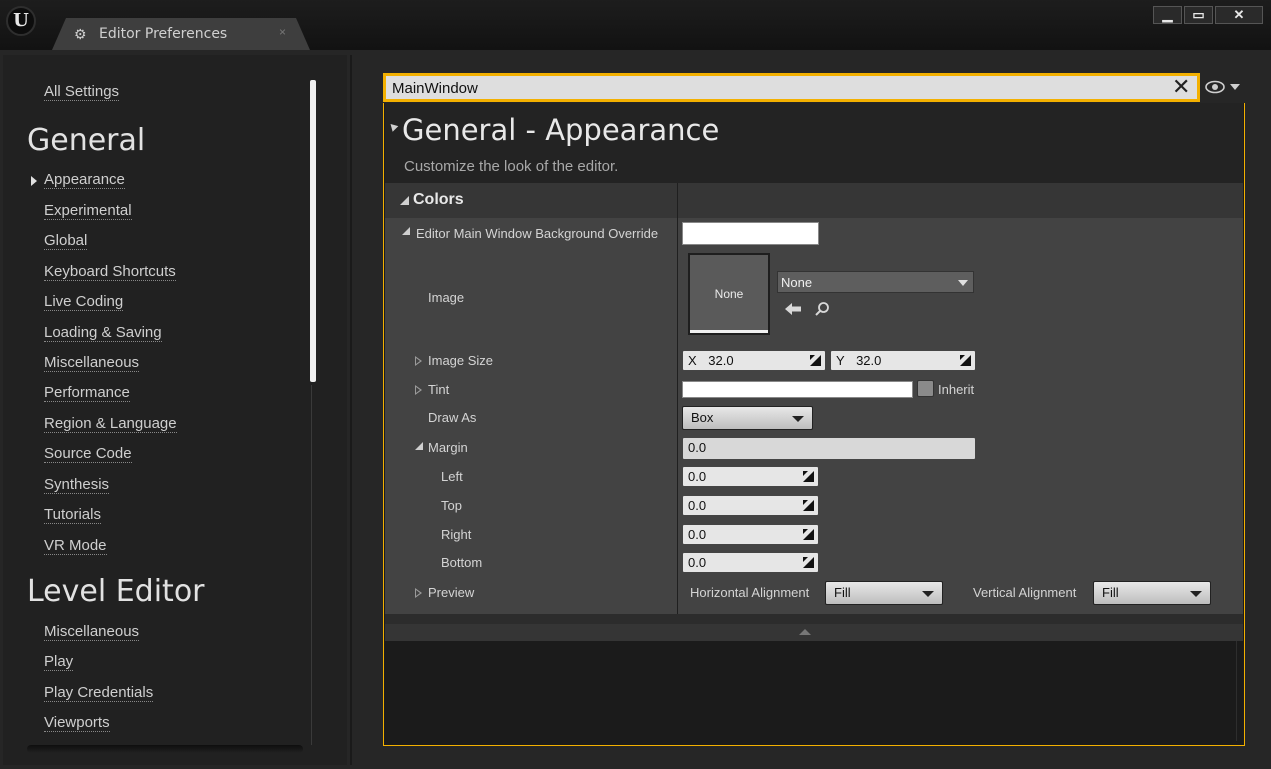 This screenshot has height=769, width=1271. What do you see at coordinates (311, 565) in the screenshot?
I see `sidebar-scroll-track` at bounding box center [311, 565].